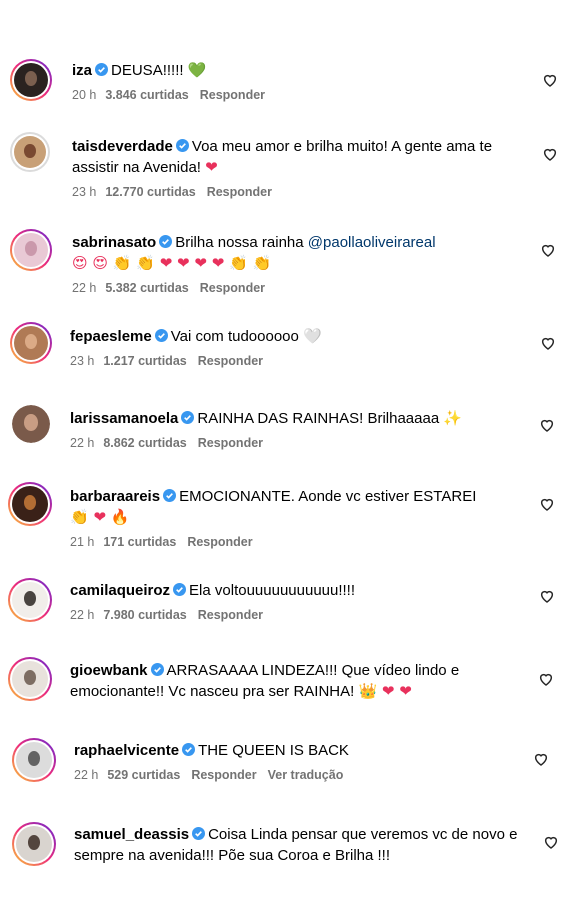 This screenshot has width=568, height=900. What do you see at coordinates (372, 242) in the screenshot?
I see `mention-link: @paollaoliveirareal` at bounding box center [372, 242].